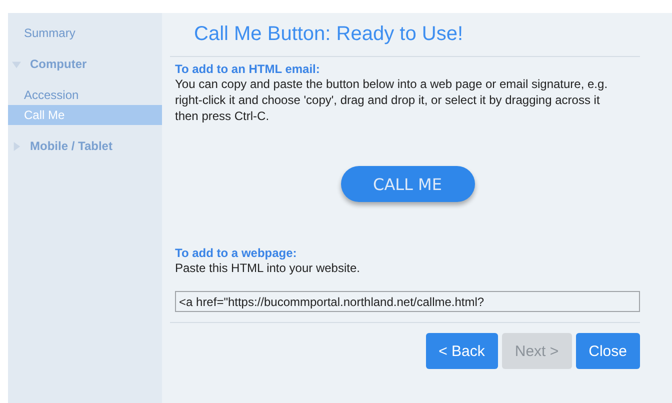  What do you see at coordinates (236, 253) in the screenshot?
I see `section-heading: To add to a webpage:` at bounding box center [236, 253].